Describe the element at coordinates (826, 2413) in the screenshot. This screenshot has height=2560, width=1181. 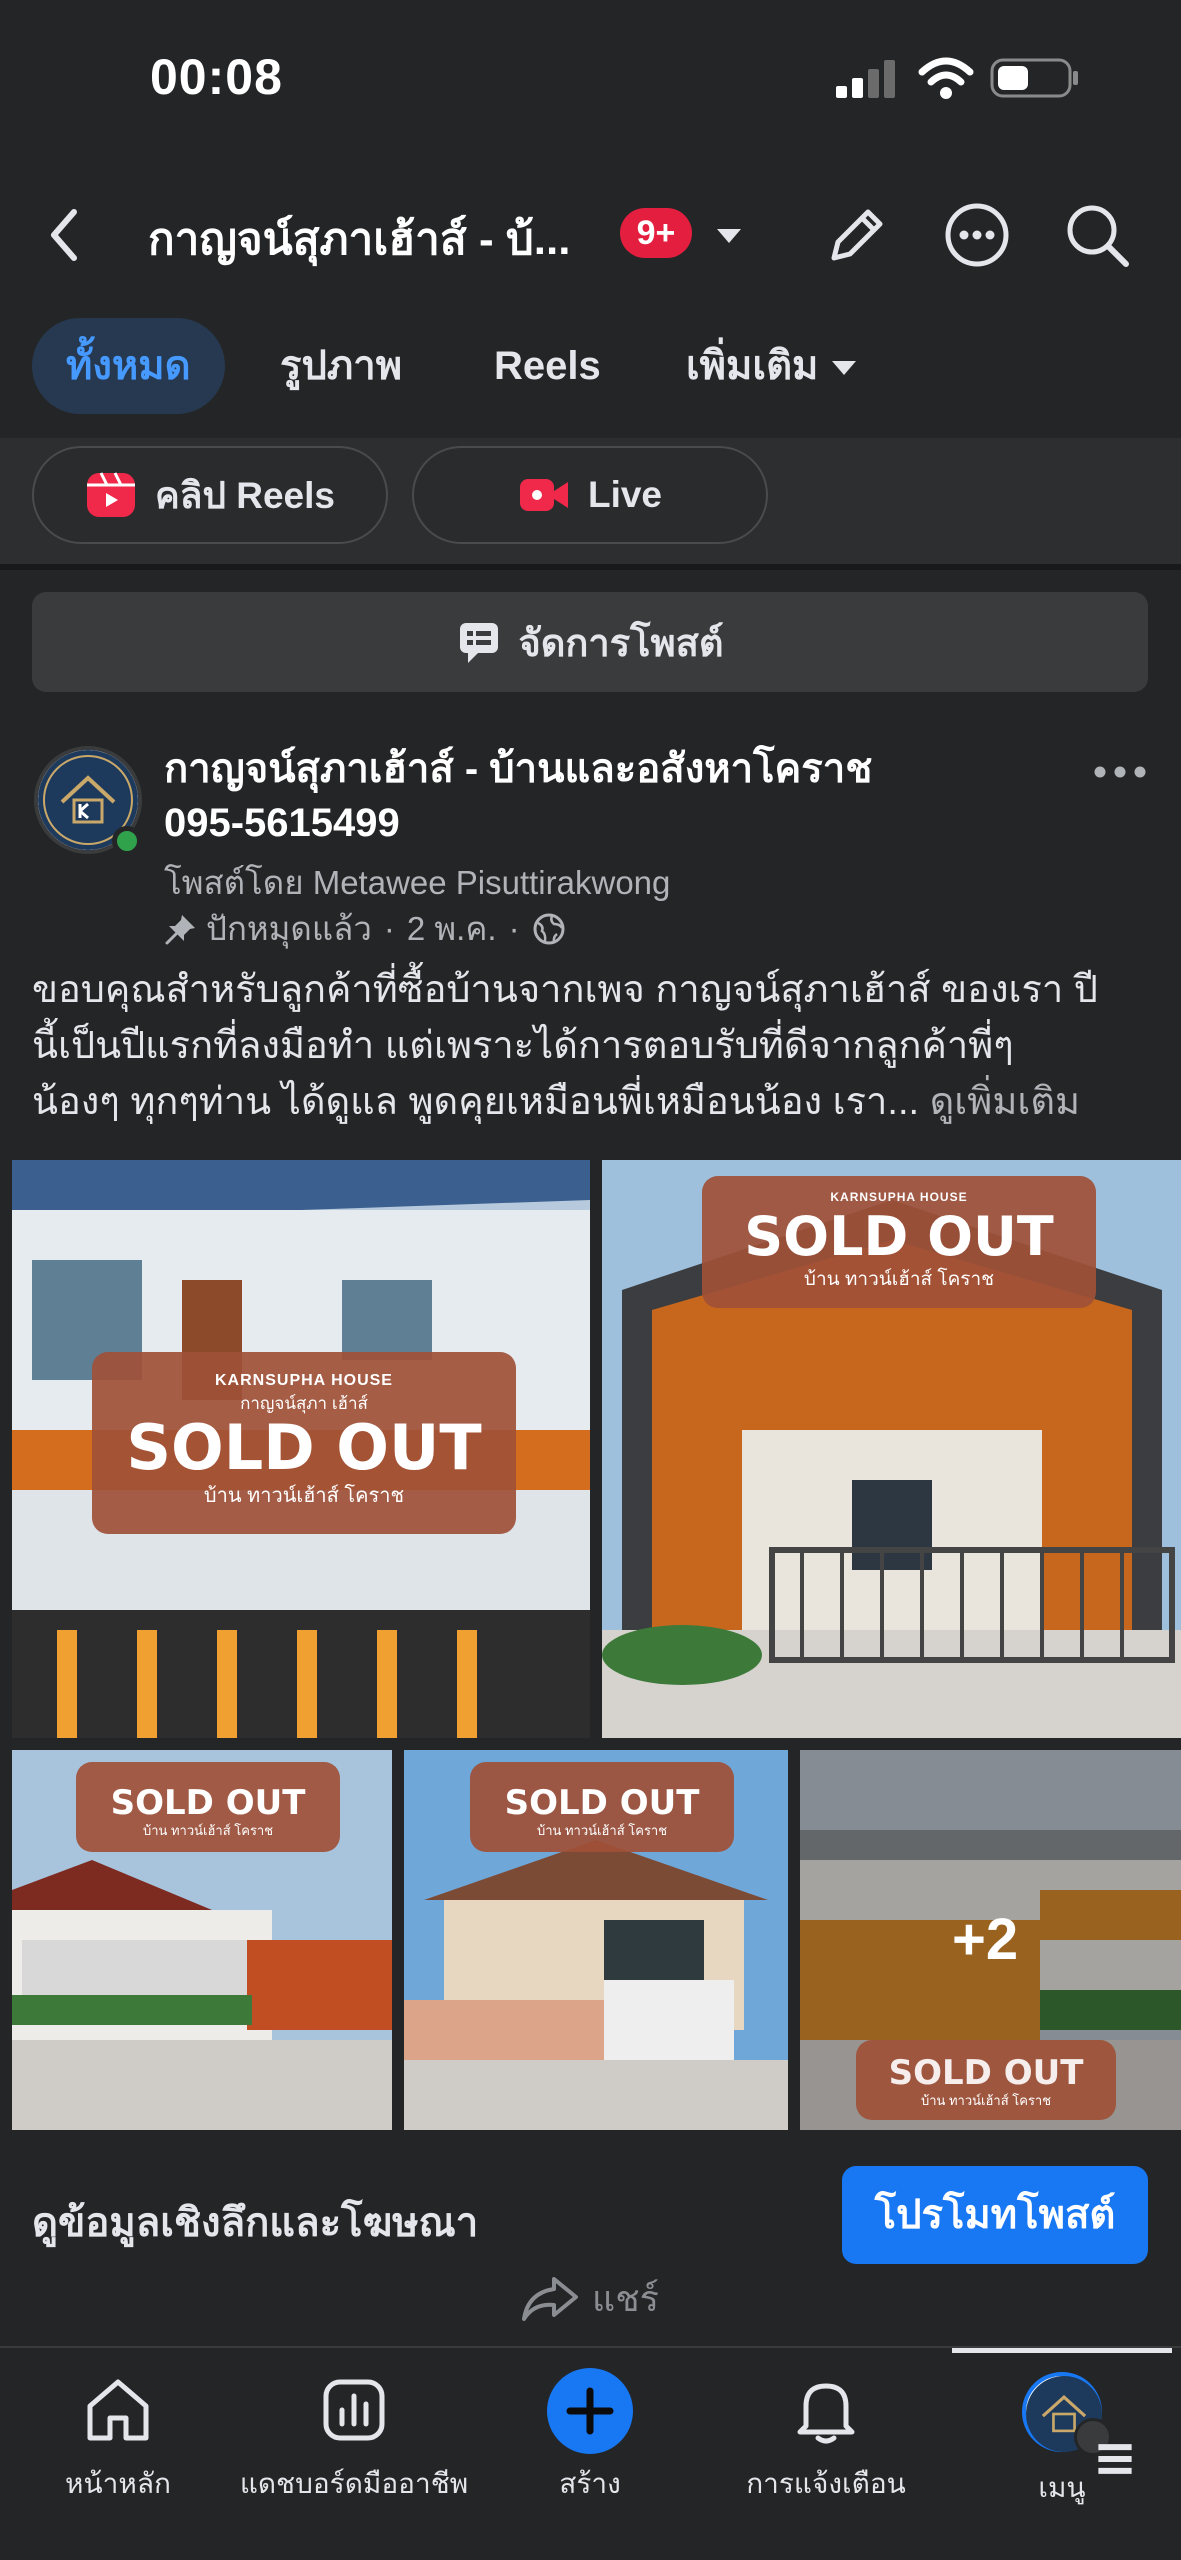
I see `bell-icon` at that location.